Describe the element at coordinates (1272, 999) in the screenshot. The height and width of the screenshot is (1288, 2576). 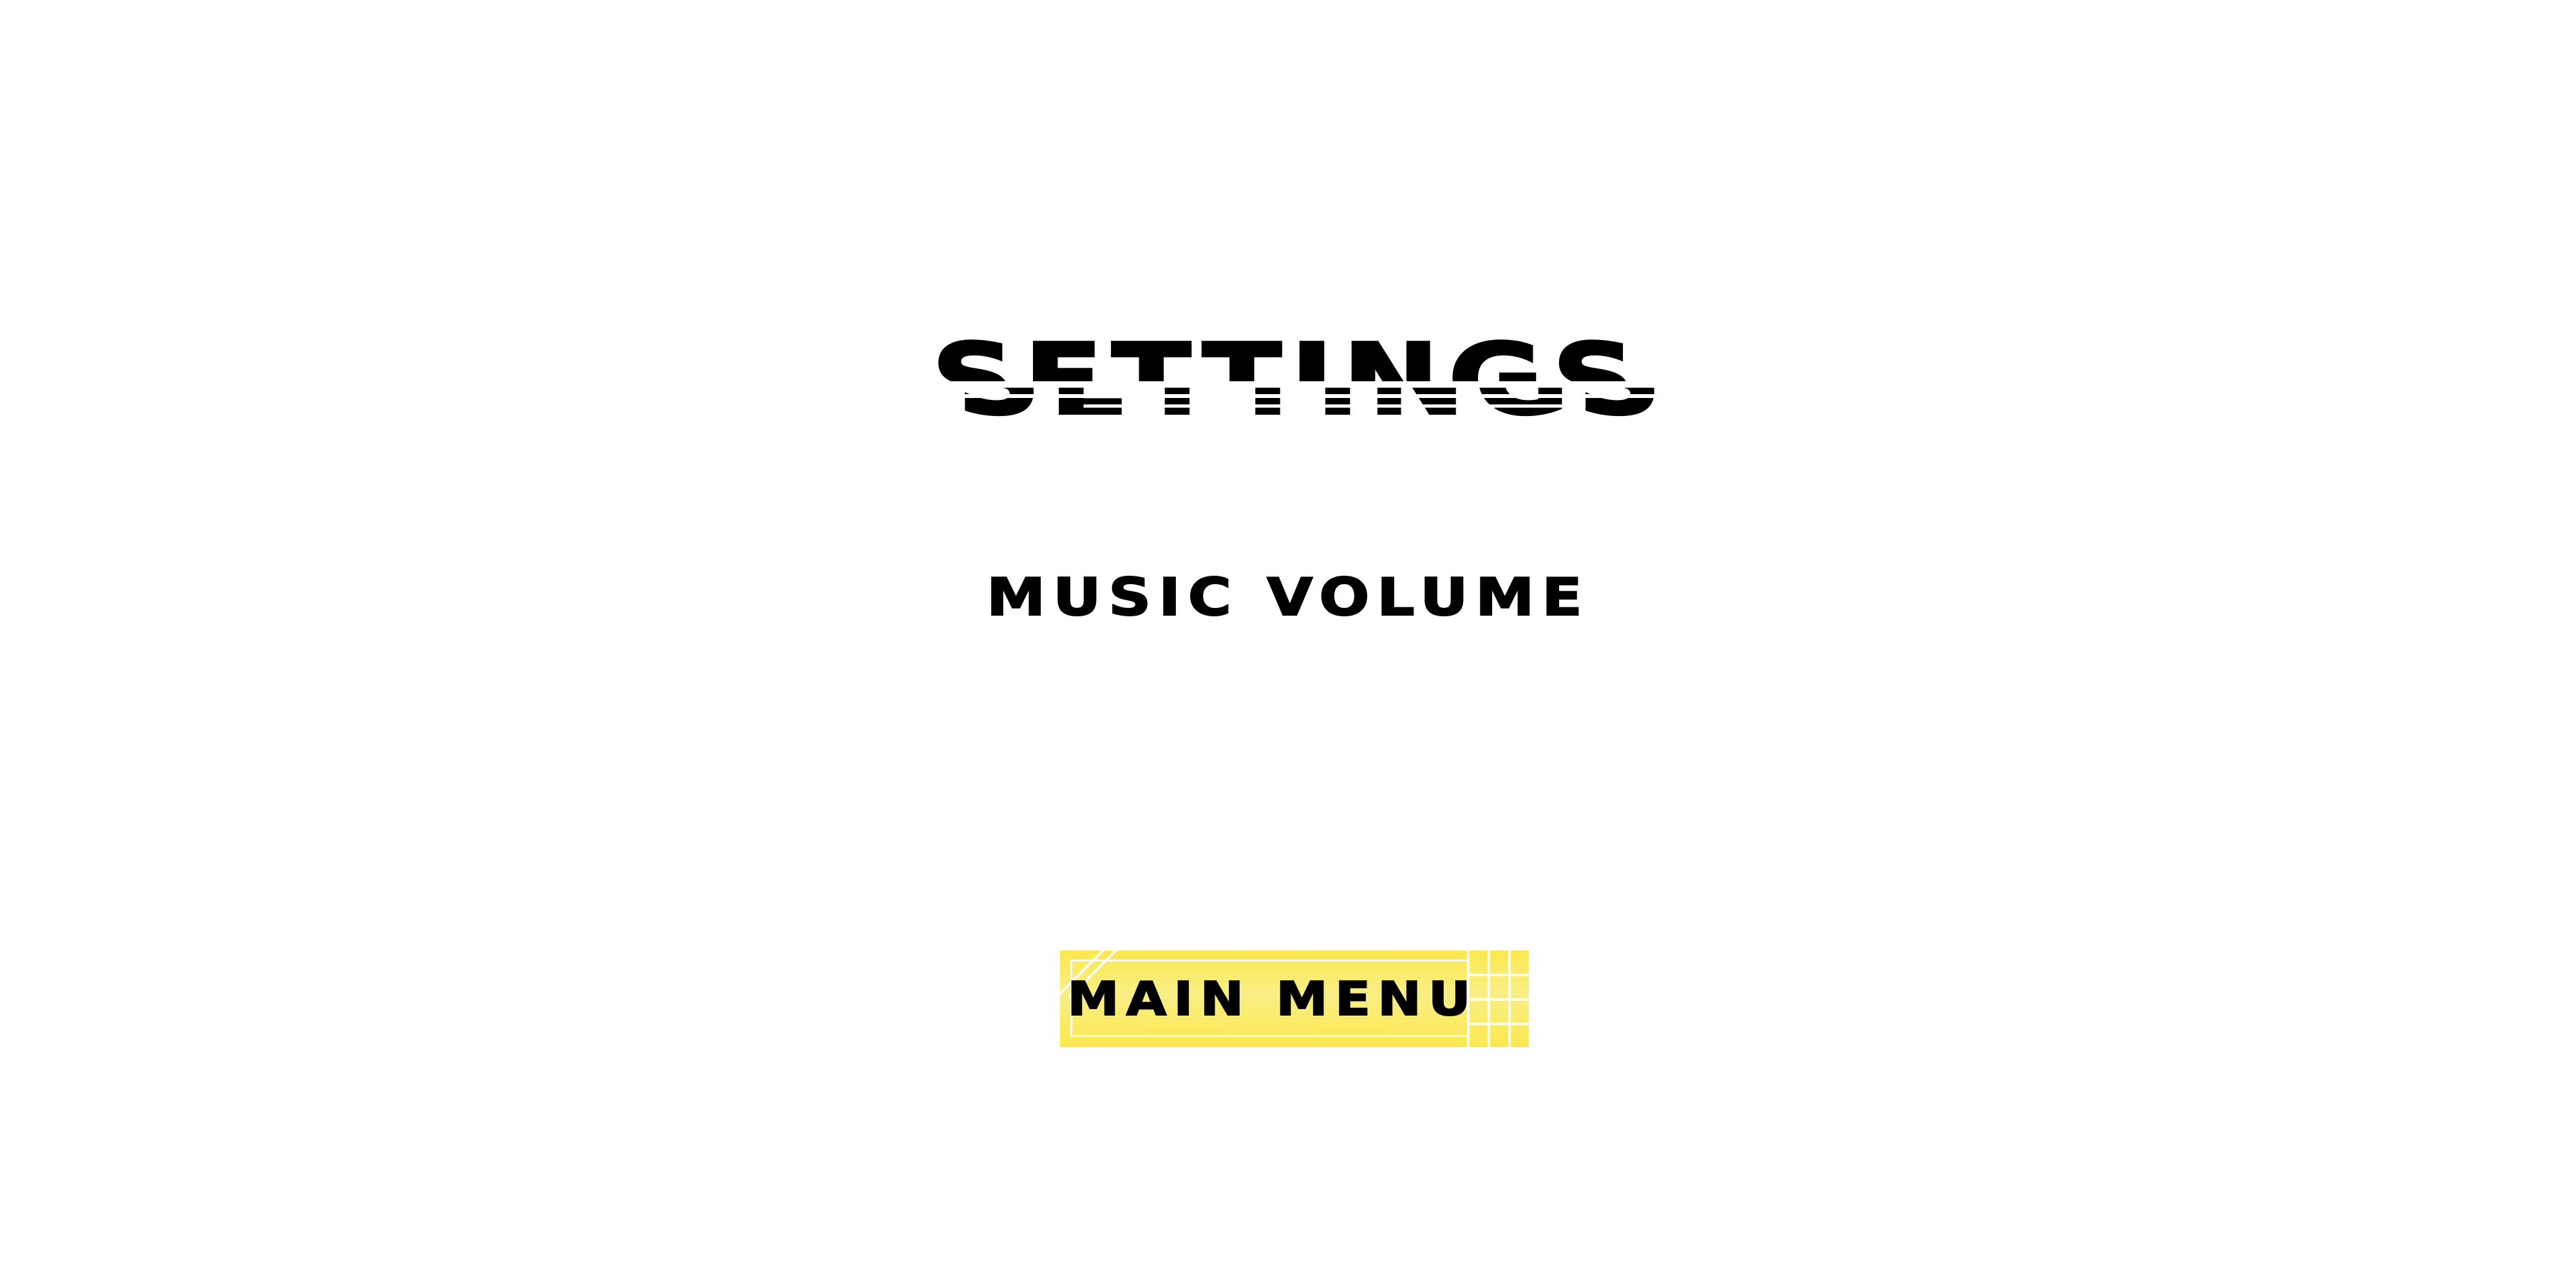
I see `main-menu-button-label: MAIN MENU` at that location.